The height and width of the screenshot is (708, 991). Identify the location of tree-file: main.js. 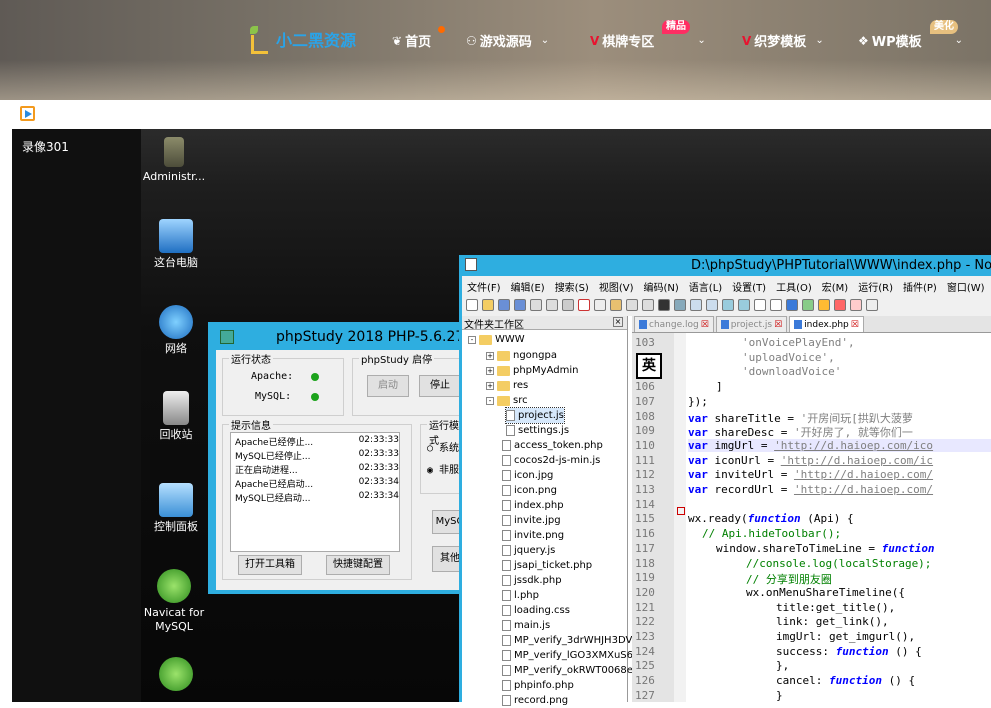
(526, 625).